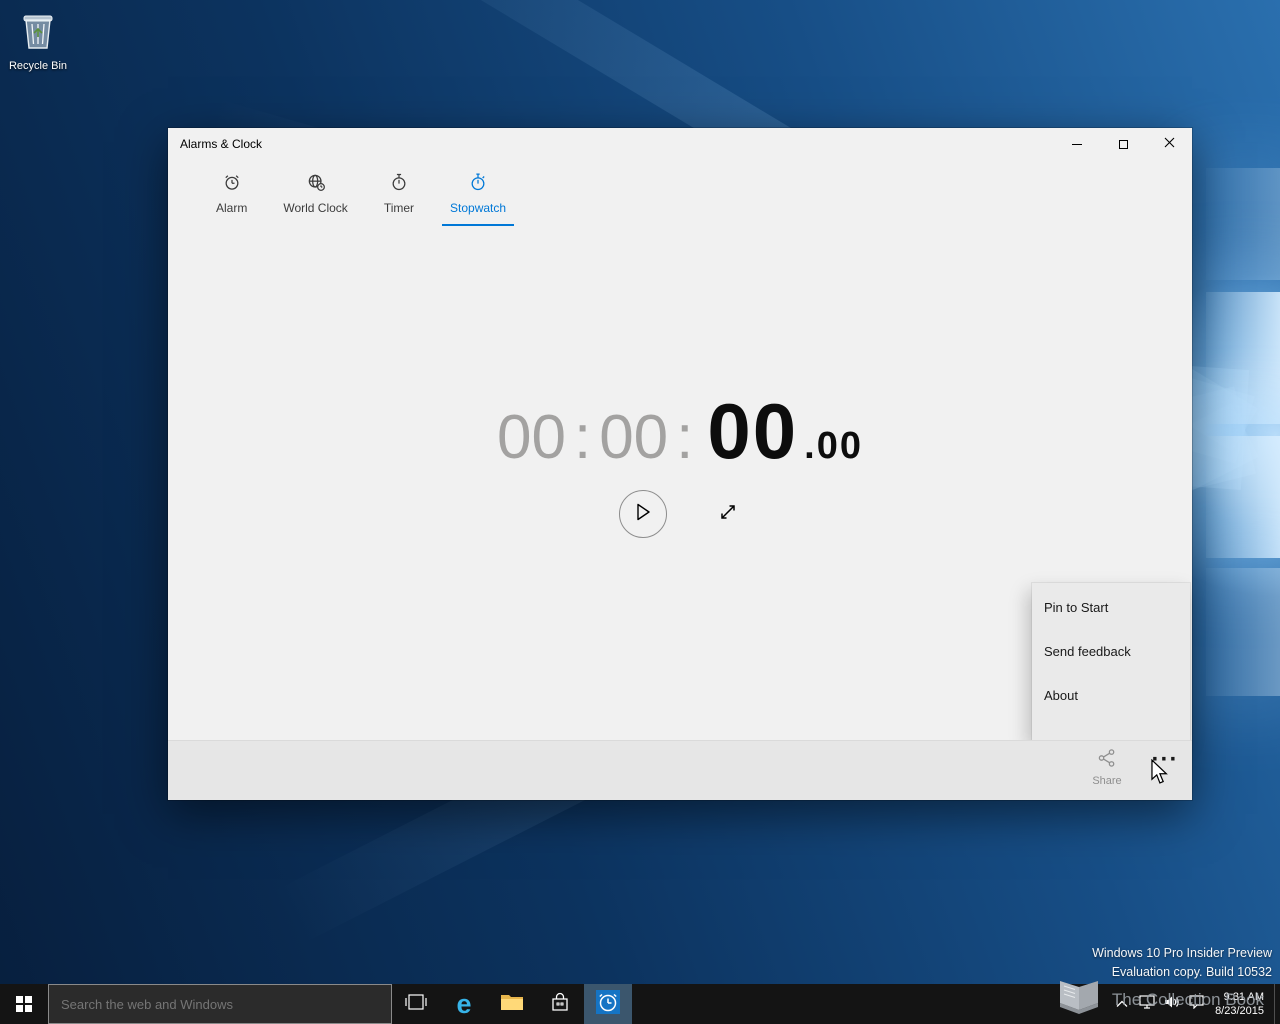 This screenshot has width=1280, height=1024. I want to click on file-explorer-button, so click(512, 1004).